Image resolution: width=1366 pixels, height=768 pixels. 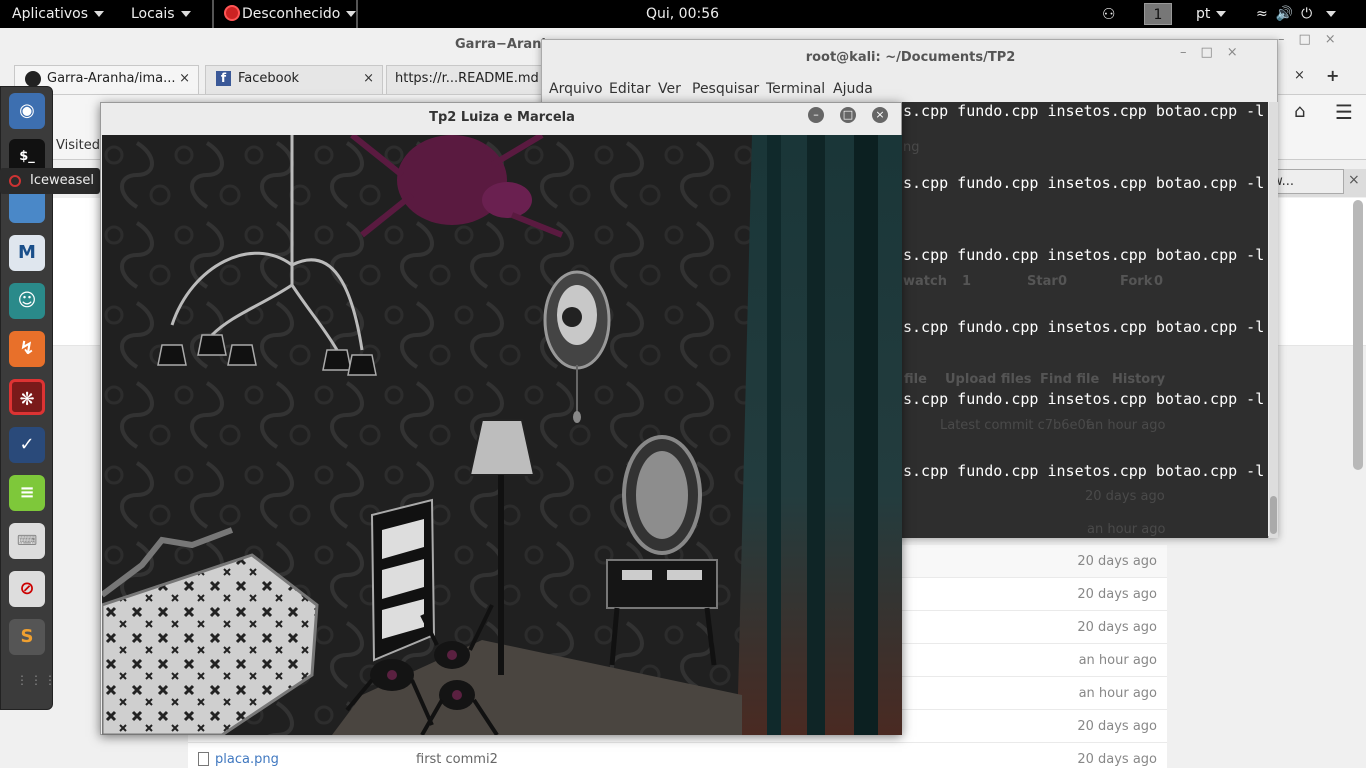 I want to click on show-apps-icon: ⋮⋮⋮, so click(x=37, y=680).